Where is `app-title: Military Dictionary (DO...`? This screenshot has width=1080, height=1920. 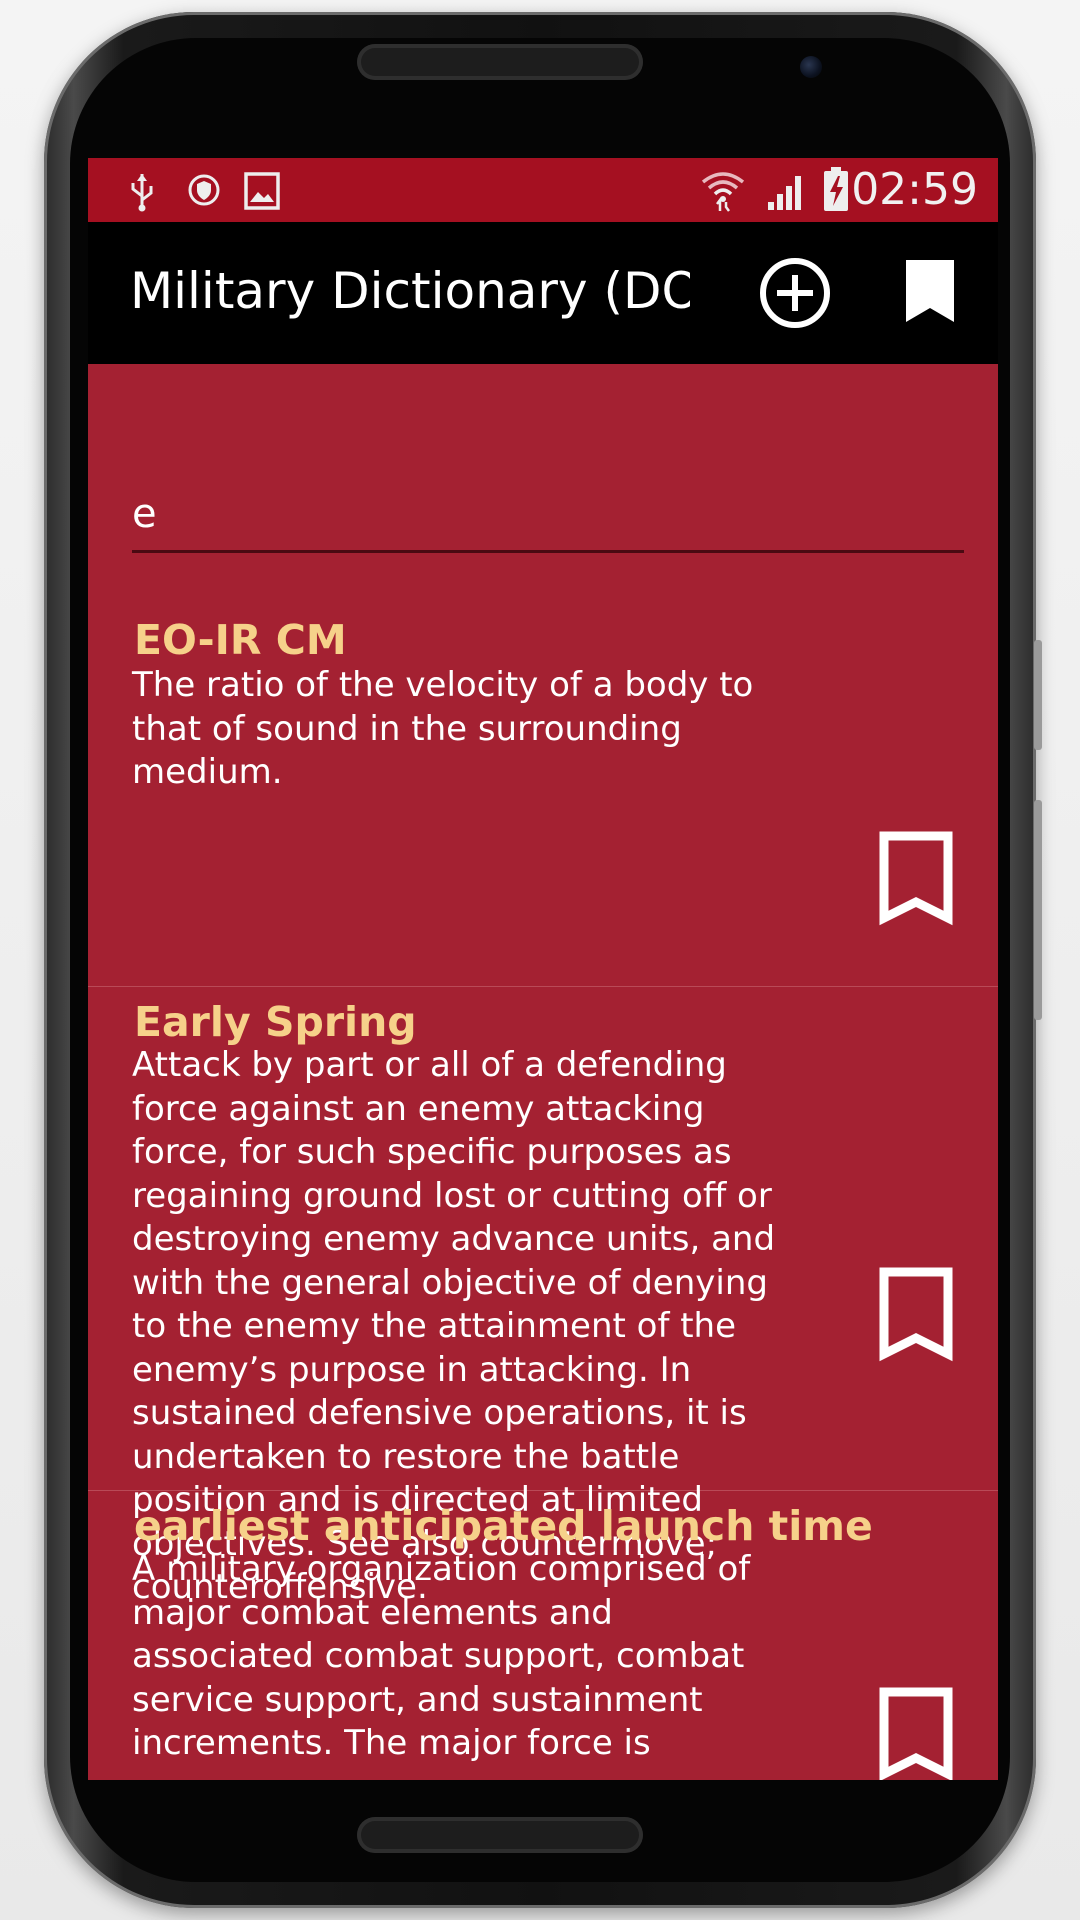
app-title: Military Dictionary (DO... is located at coordinates (410, 291).